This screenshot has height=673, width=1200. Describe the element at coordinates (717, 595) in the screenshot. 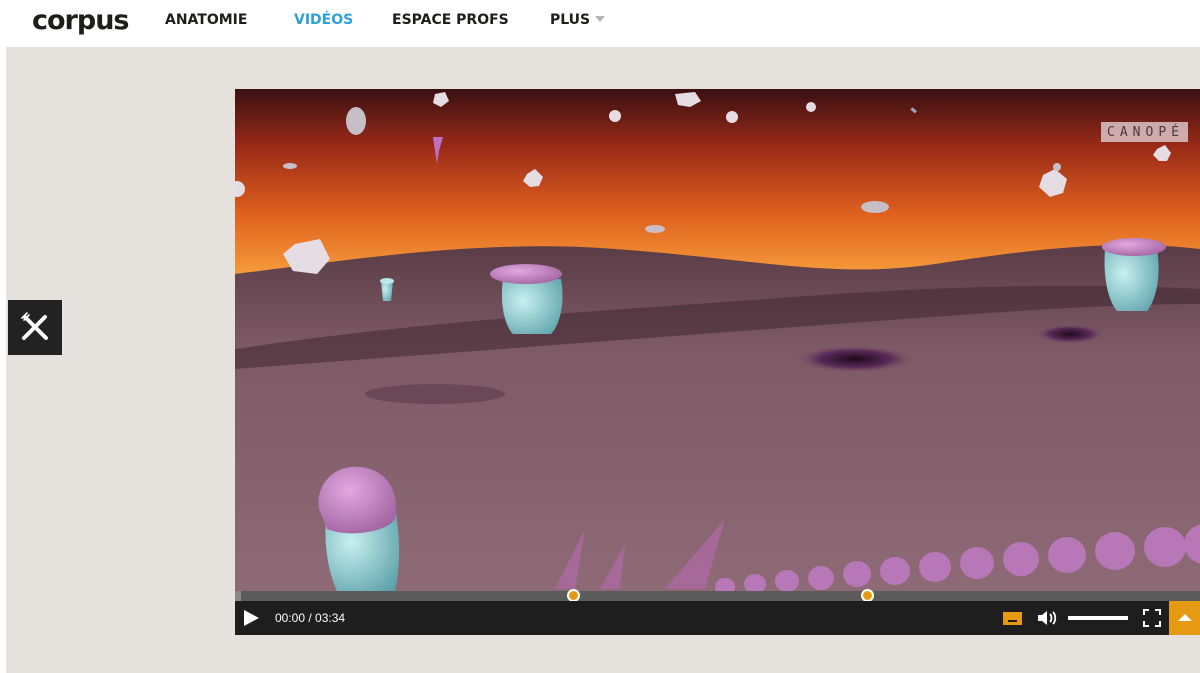

I see `progress-bar` at that location.